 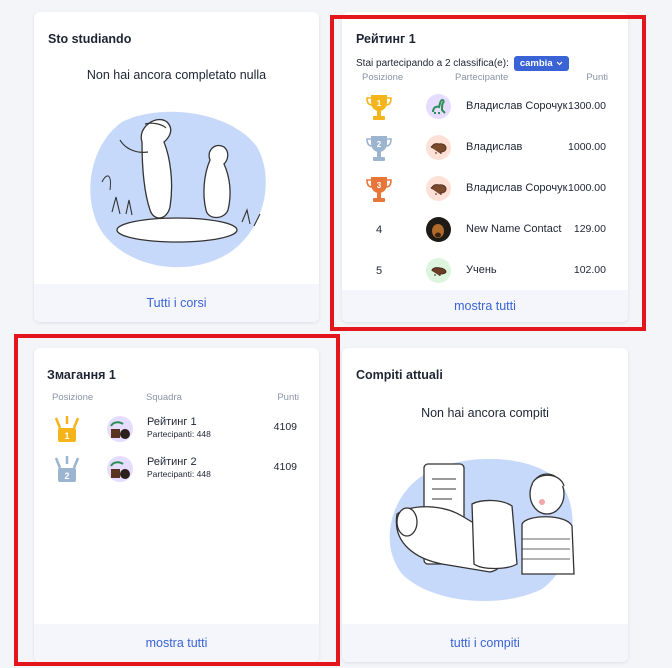 What do you see at coordinates (485, 643) in the screenshot?
I see `all-tasks-link: tutti i compiti` at bounding box center [485, 643].